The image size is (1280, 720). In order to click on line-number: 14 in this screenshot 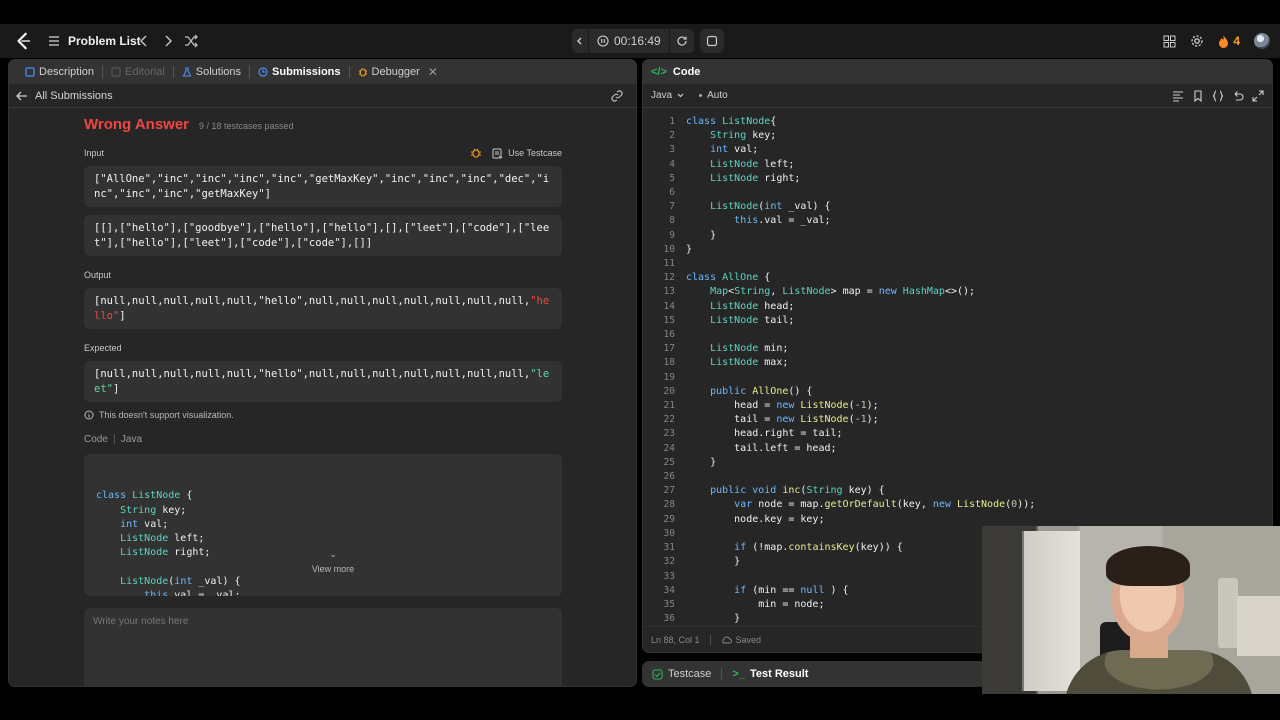, I will do `click(669, 306)`.